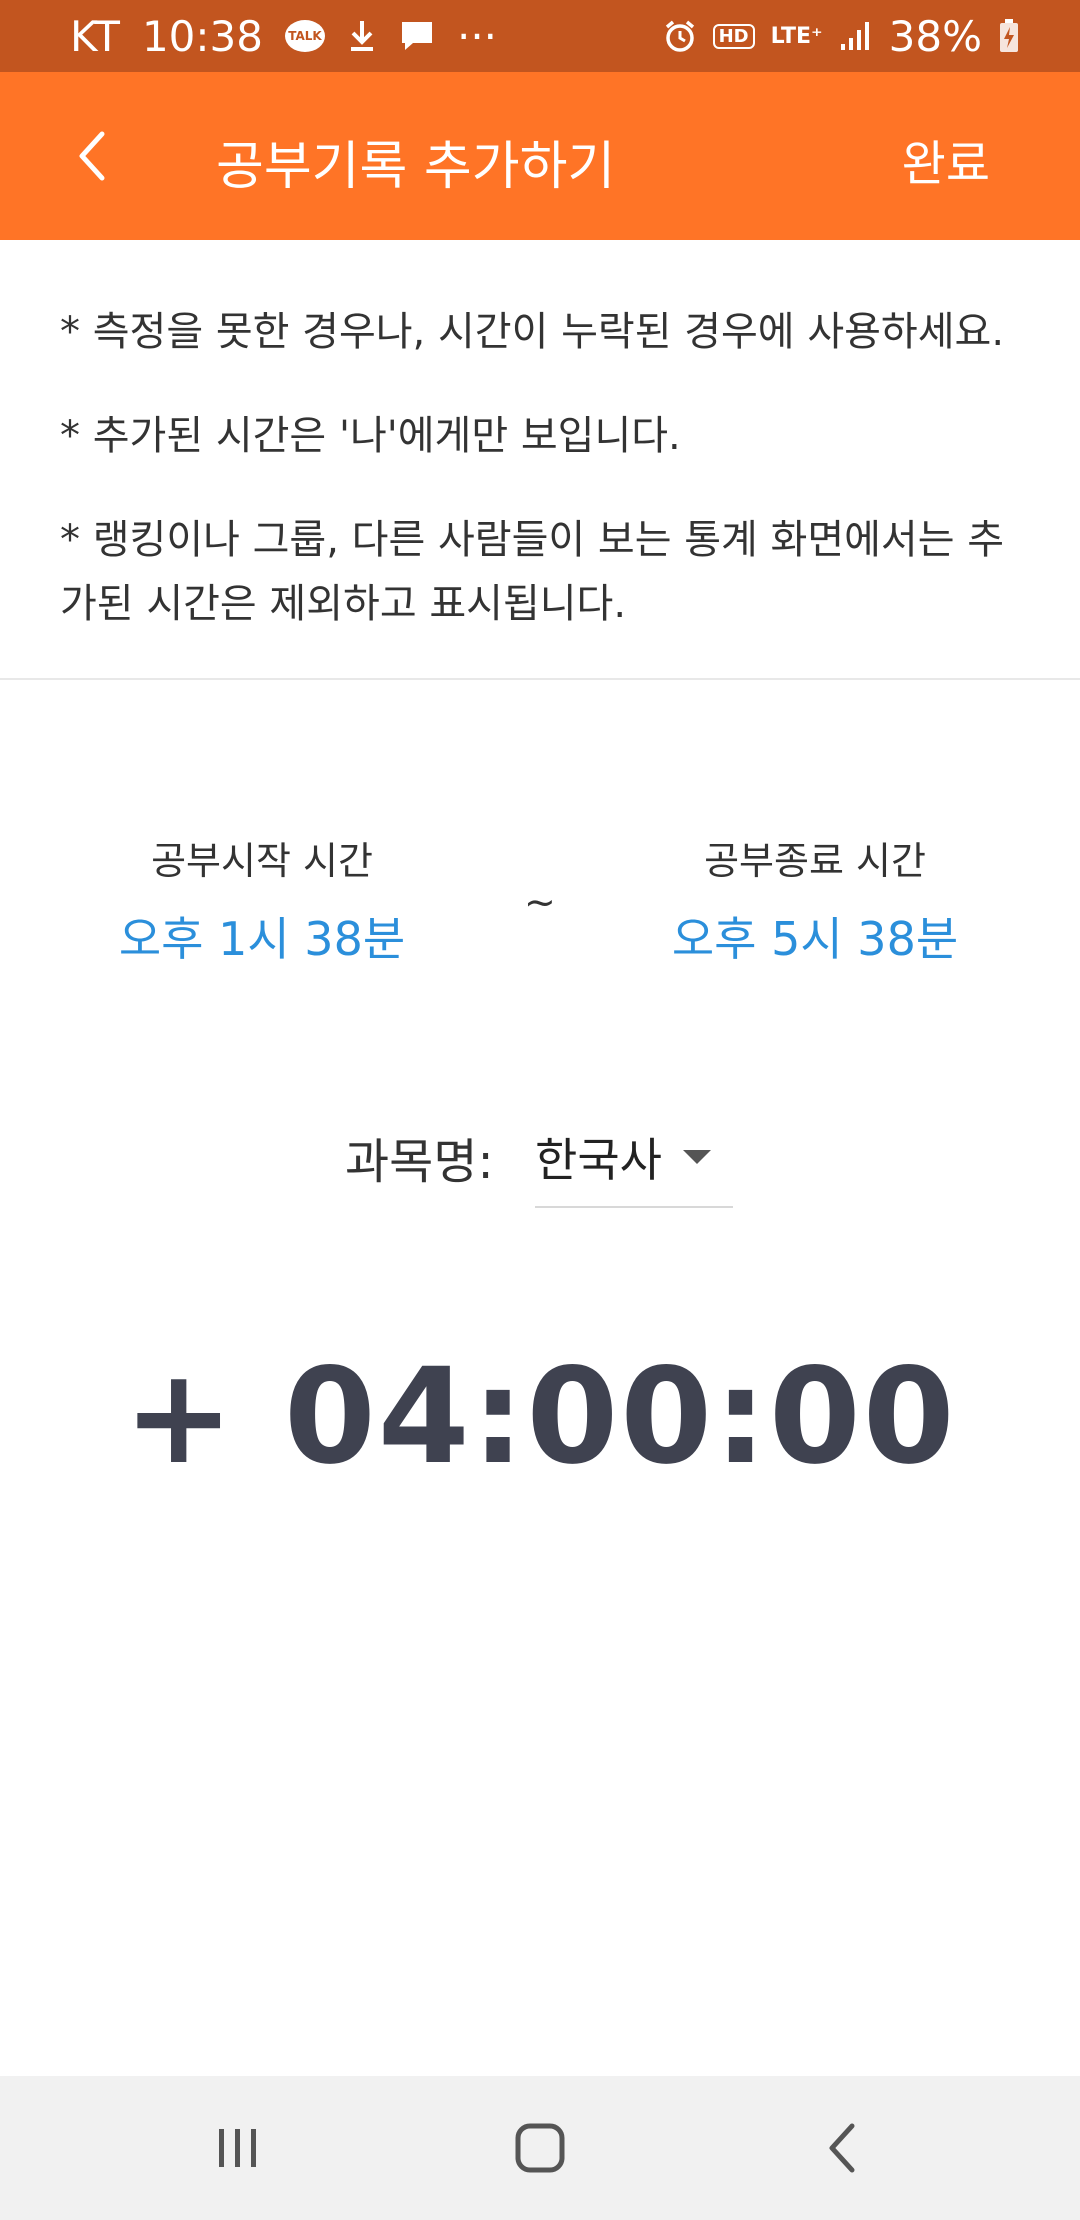 The width and height of the screenshot is (1080, 2220). Describe the element at coordinates (262, 861) in the screenshot. I see `start-time-label: 공부시작 시간` at that location.